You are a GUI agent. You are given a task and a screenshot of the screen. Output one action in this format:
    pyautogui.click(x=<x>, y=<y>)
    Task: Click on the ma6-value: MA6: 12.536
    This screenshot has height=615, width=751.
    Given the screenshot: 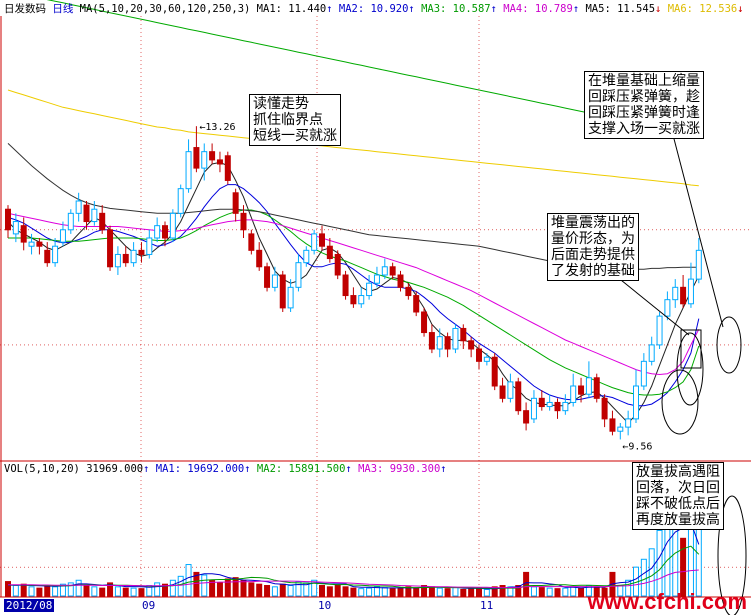 What is the action you would take?
    pyautogui.click(x=702, y=9)
    